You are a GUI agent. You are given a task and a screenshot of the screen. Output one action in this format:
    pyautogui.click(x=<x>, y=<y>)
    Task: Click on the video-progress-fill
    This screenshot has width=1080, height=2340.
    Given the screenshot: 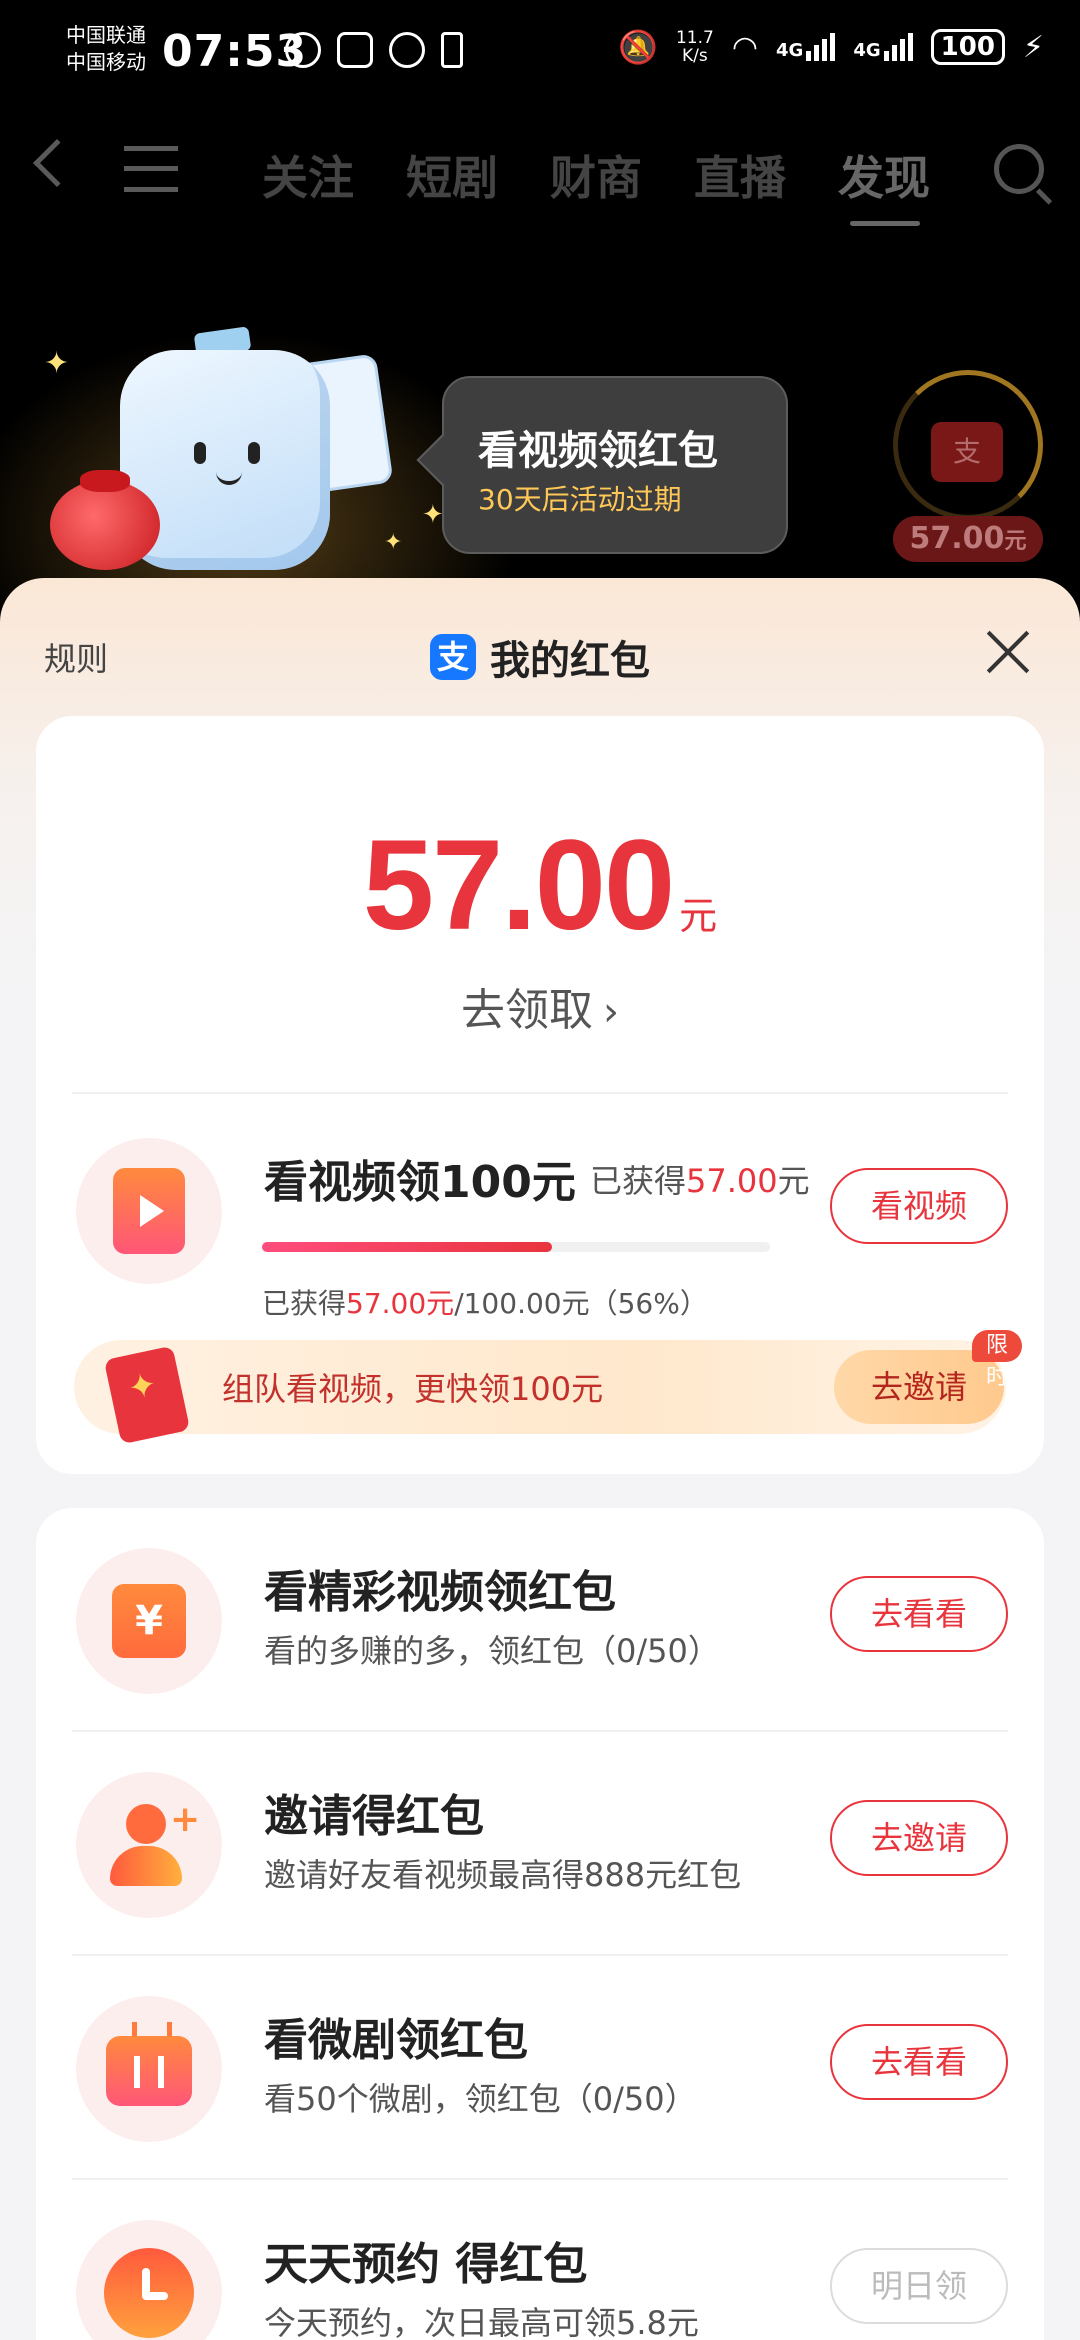 What is the action you would take?
    pyautogui.click(x=407, y=1247)
    